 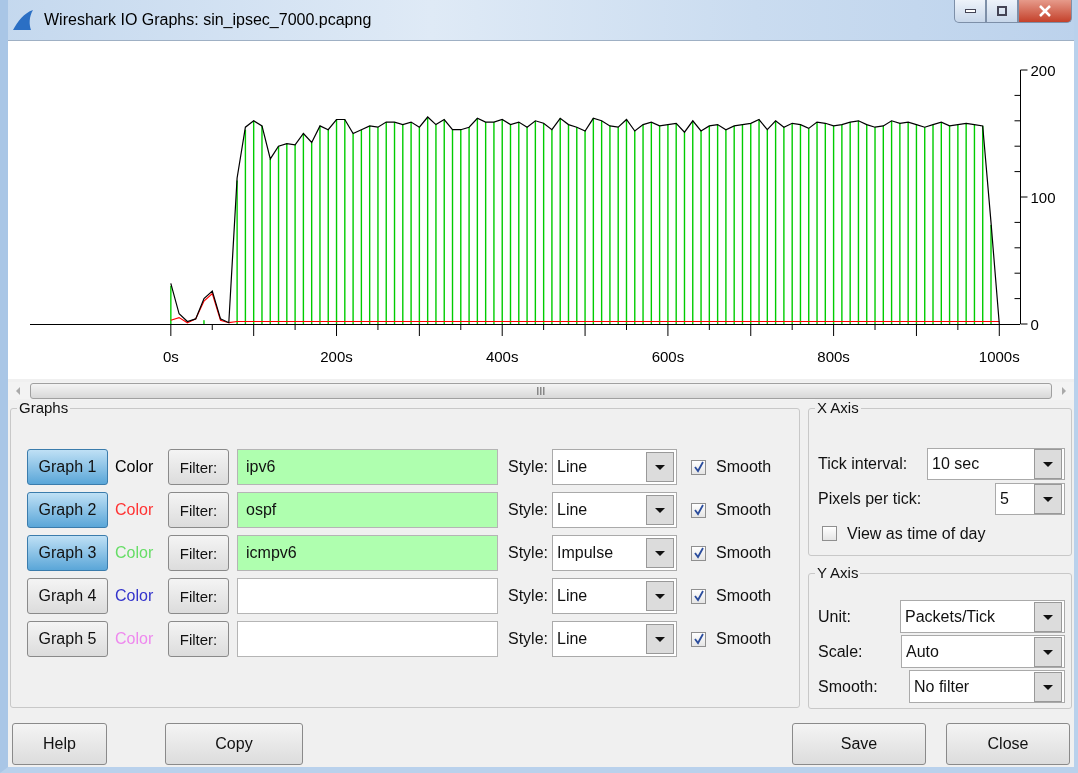 I want to click on minimize-button, so click(x=970, y=11).